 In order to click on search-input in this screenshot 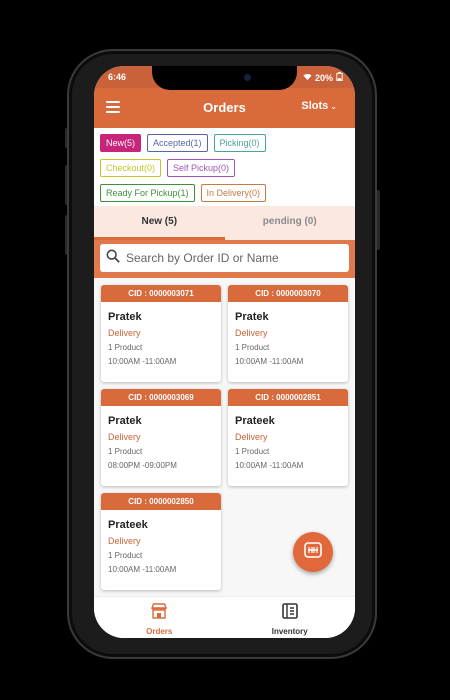, I will do `click(226, 258)`.